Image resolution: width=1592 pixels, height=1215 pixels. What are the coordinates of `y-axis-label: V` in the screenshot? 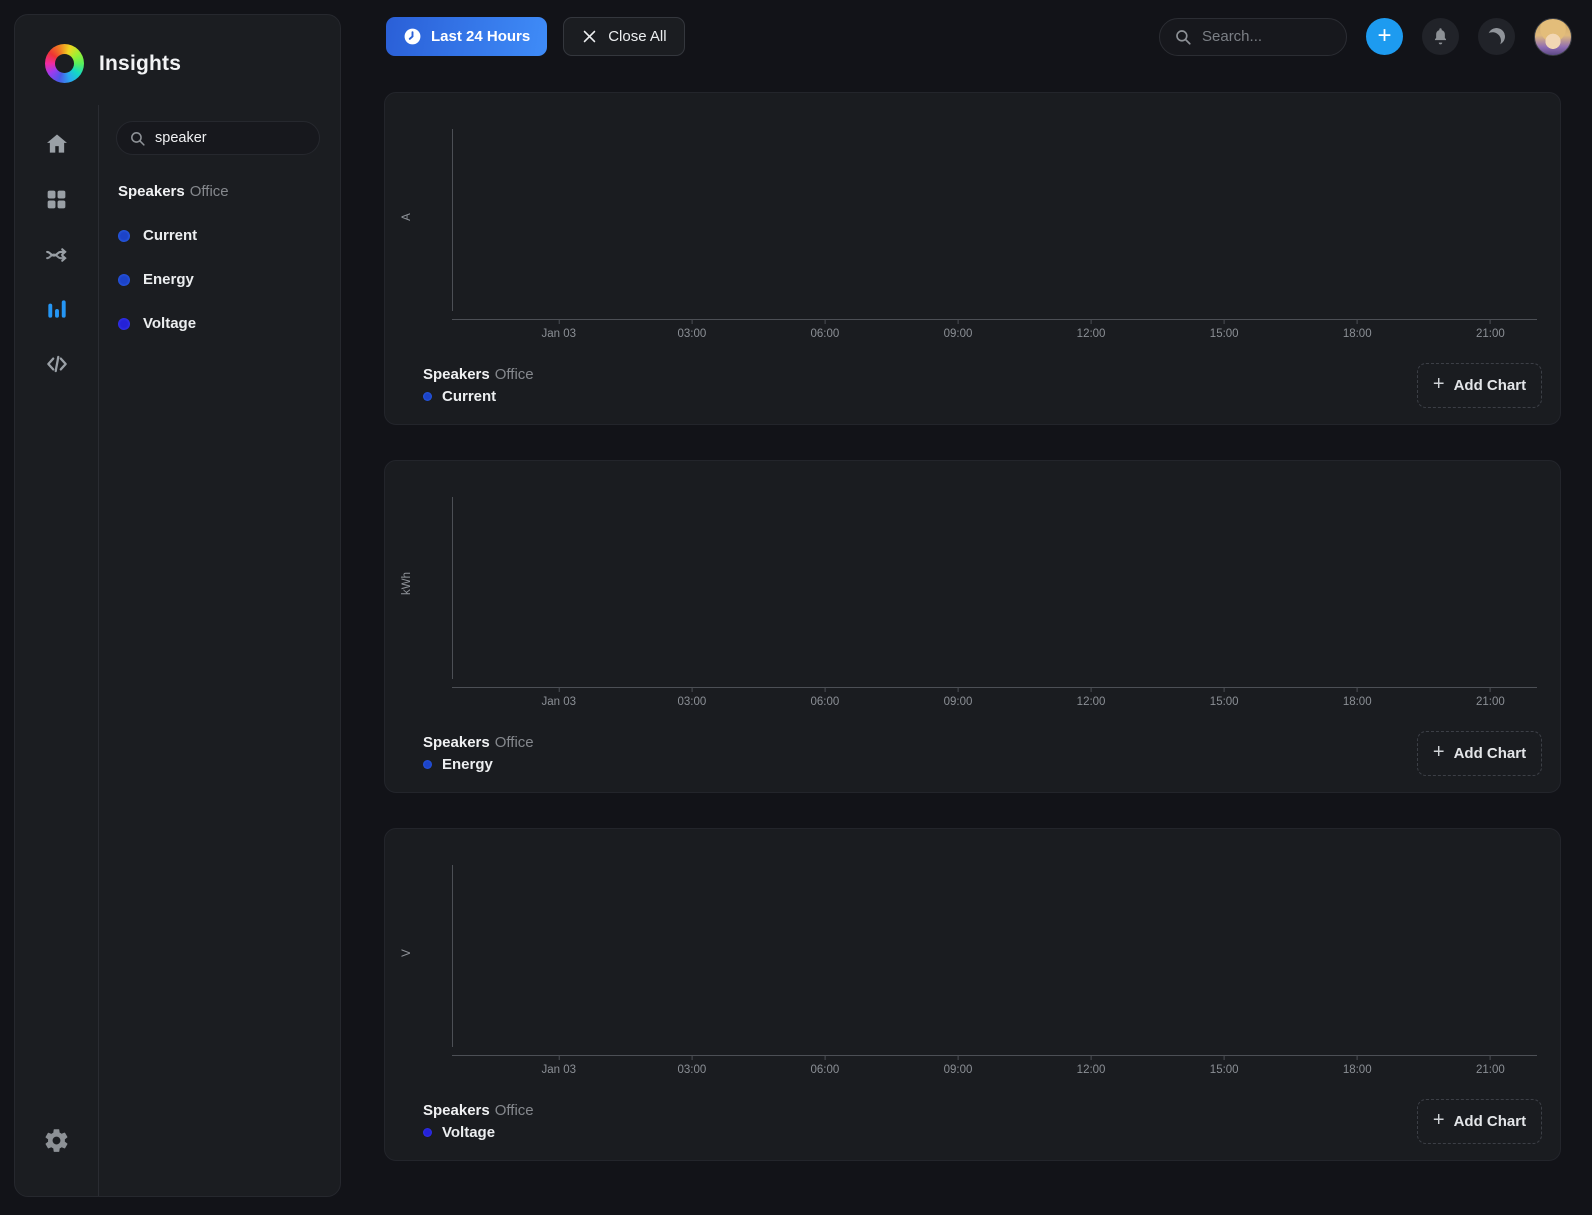 It's located at (407, 953).